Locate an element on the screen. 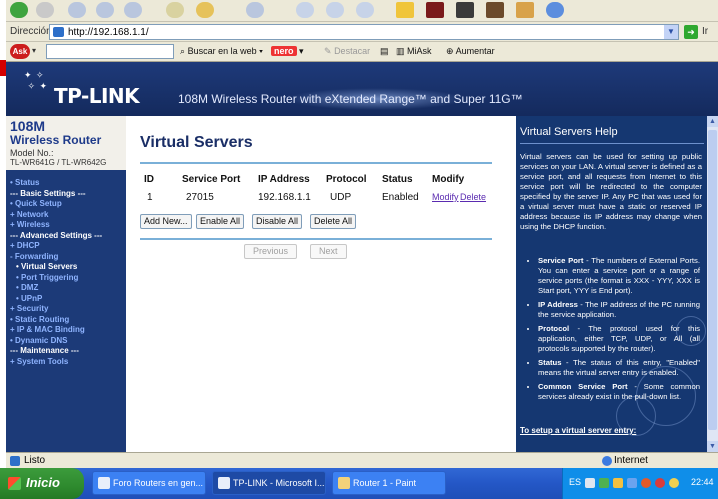 This screenshot has width=718, height=499. back-icon is located at coordinates (19, 10).